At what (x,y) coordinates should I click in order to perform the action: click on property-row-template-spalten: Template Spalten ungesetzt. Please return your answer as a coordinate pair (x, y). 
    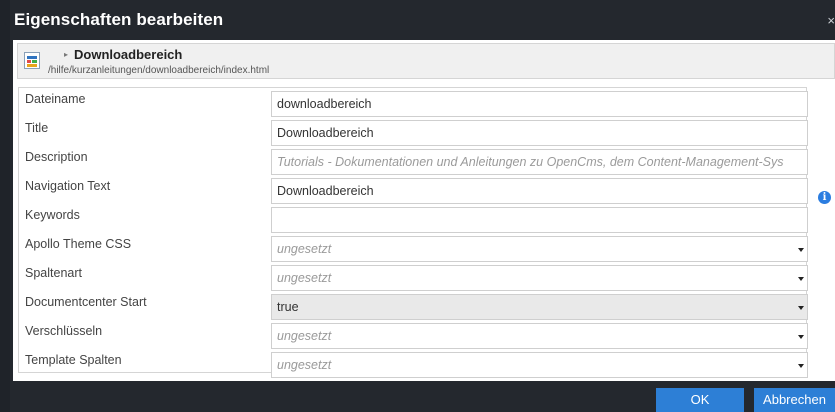
    Looking at the image, I should click on (413, 366).